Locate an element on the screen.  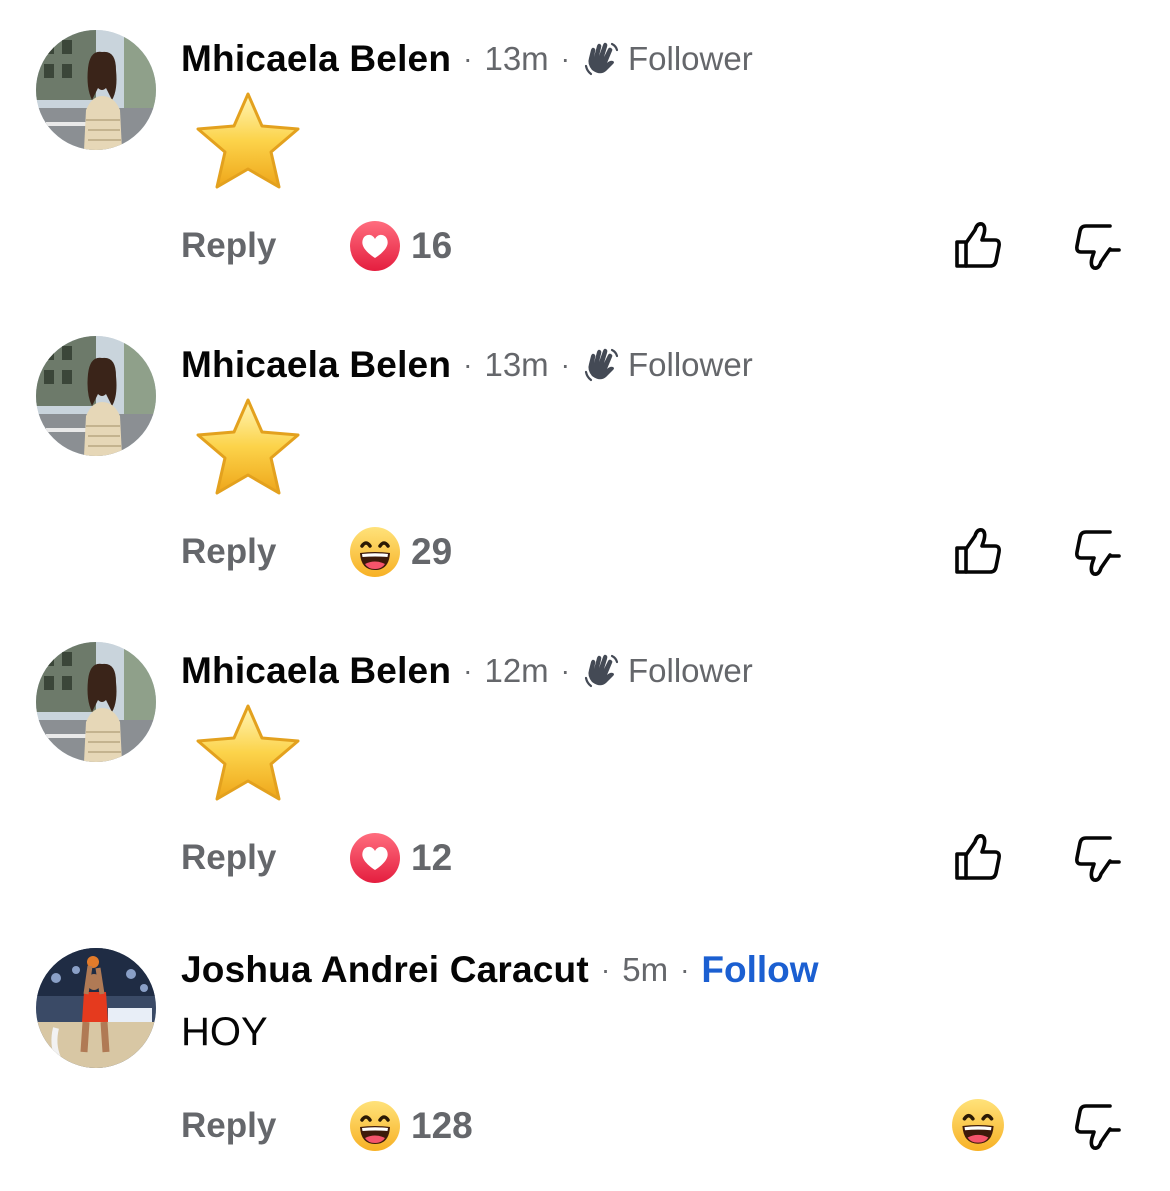
reaction-summary: 128 is located at coordinates (411, 1126).